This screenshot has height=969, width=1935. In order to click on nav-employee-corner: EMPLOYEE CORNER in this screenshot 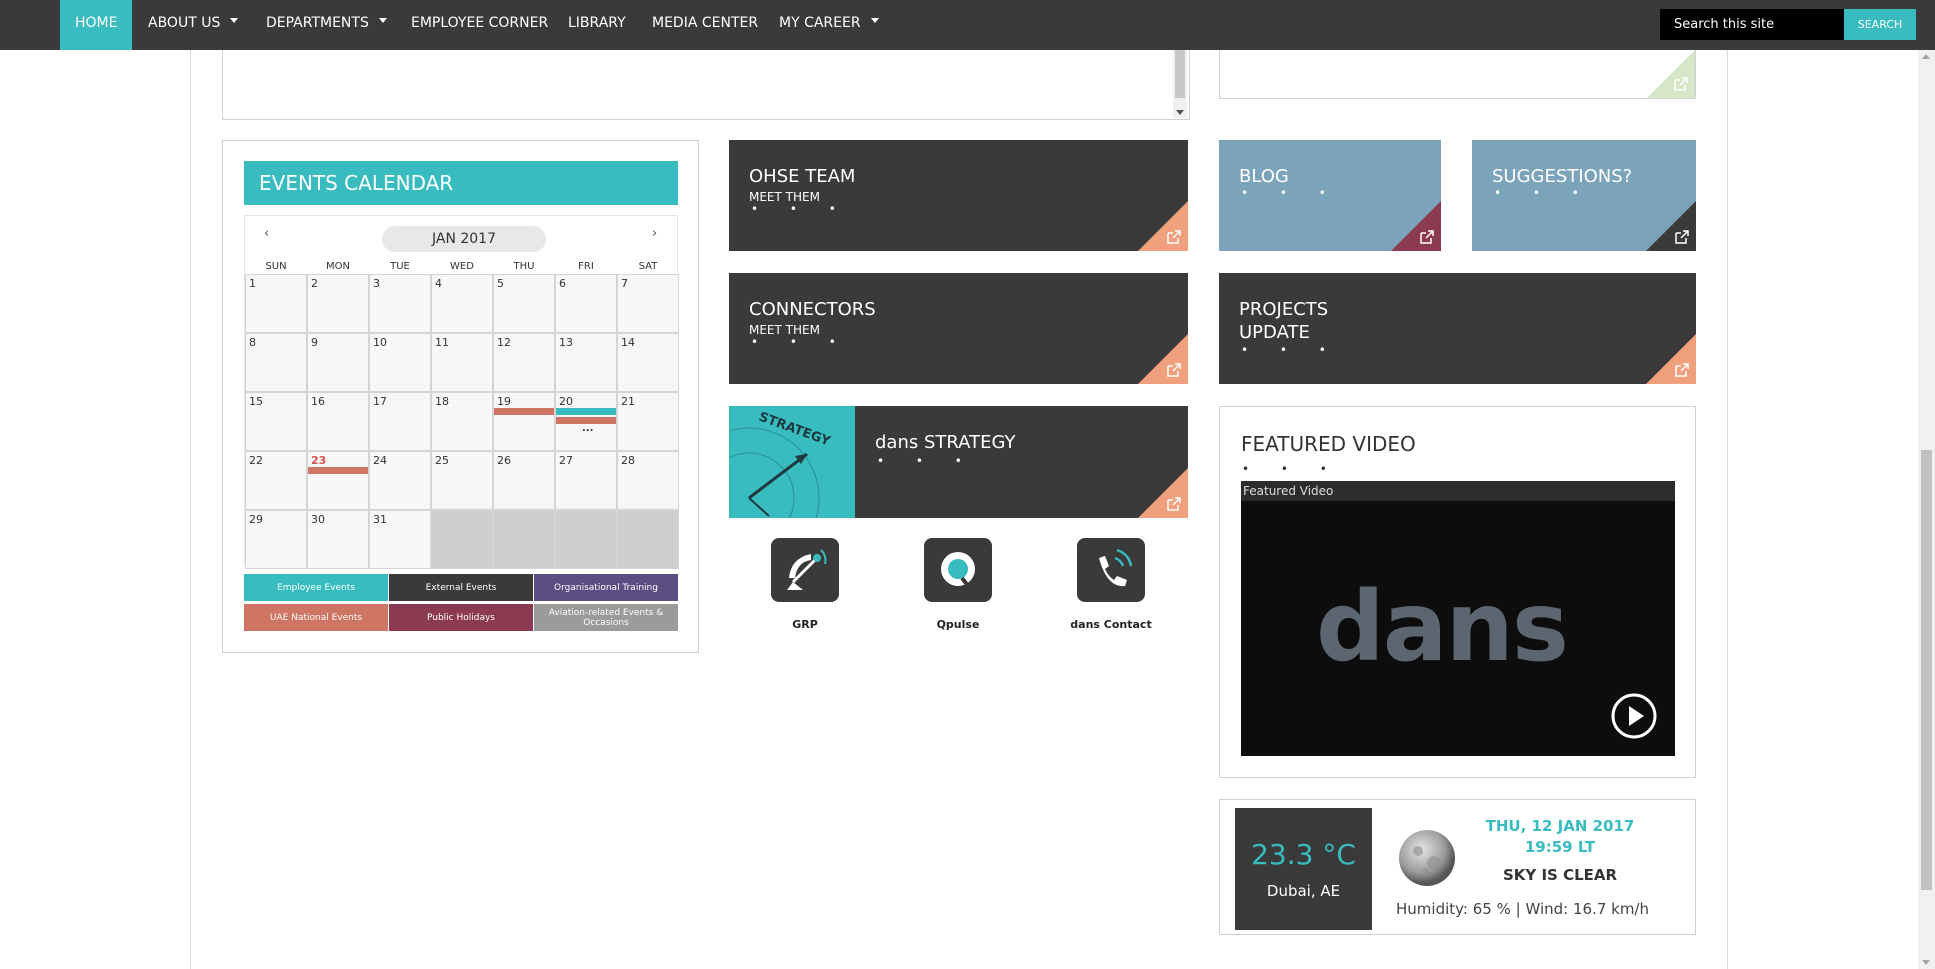, I will do `click(479, 25)`.